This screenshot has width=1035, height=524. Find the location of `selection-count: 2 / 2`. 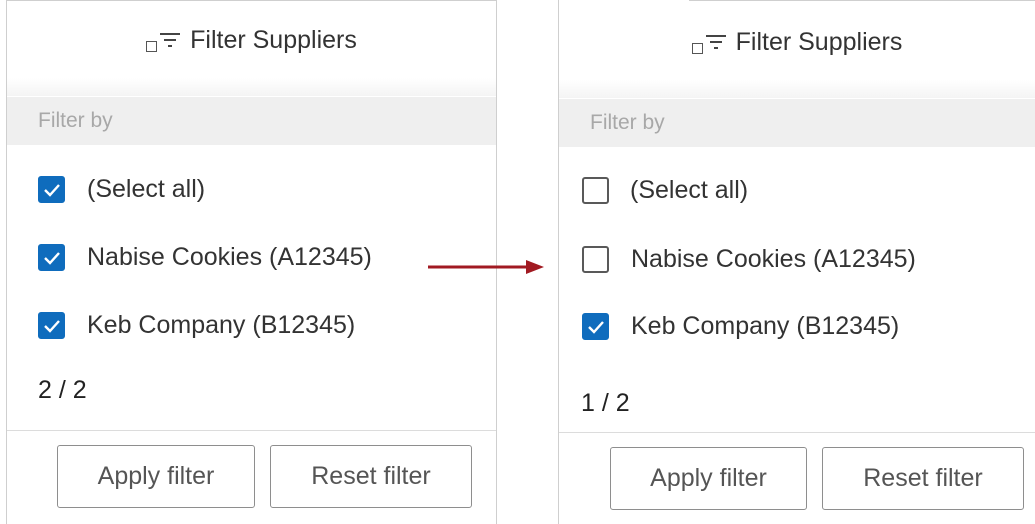

selection-count: 2 / 2 is located at coordinates (62, 390).